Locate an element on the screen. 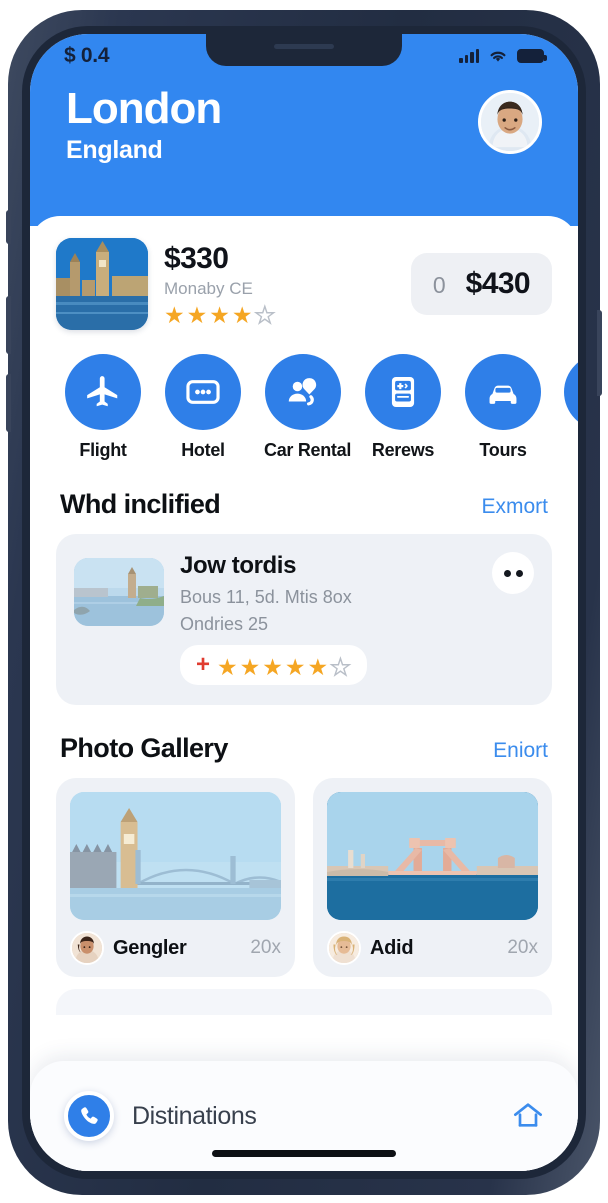  signal-bars-icon is located at coordinates (469, 56).